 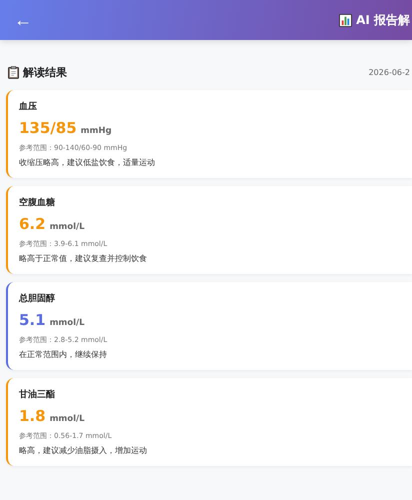 I want to click on indicator-value: 135/85, so click(x=48, y=128).